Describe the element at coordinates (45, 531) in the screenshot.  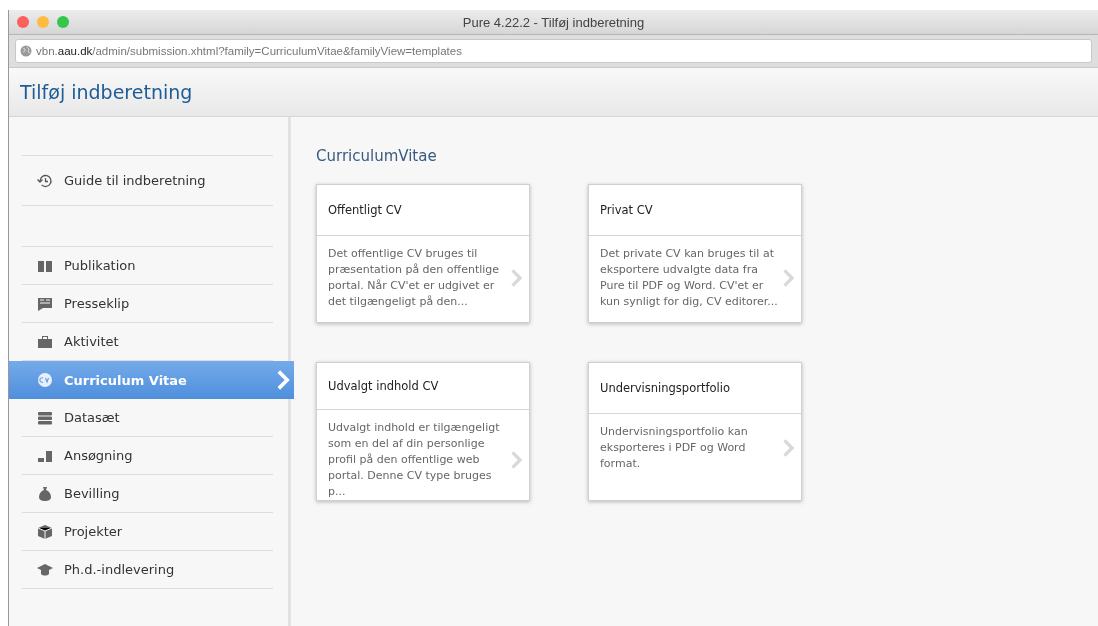
I see `cube-icon` at that location.